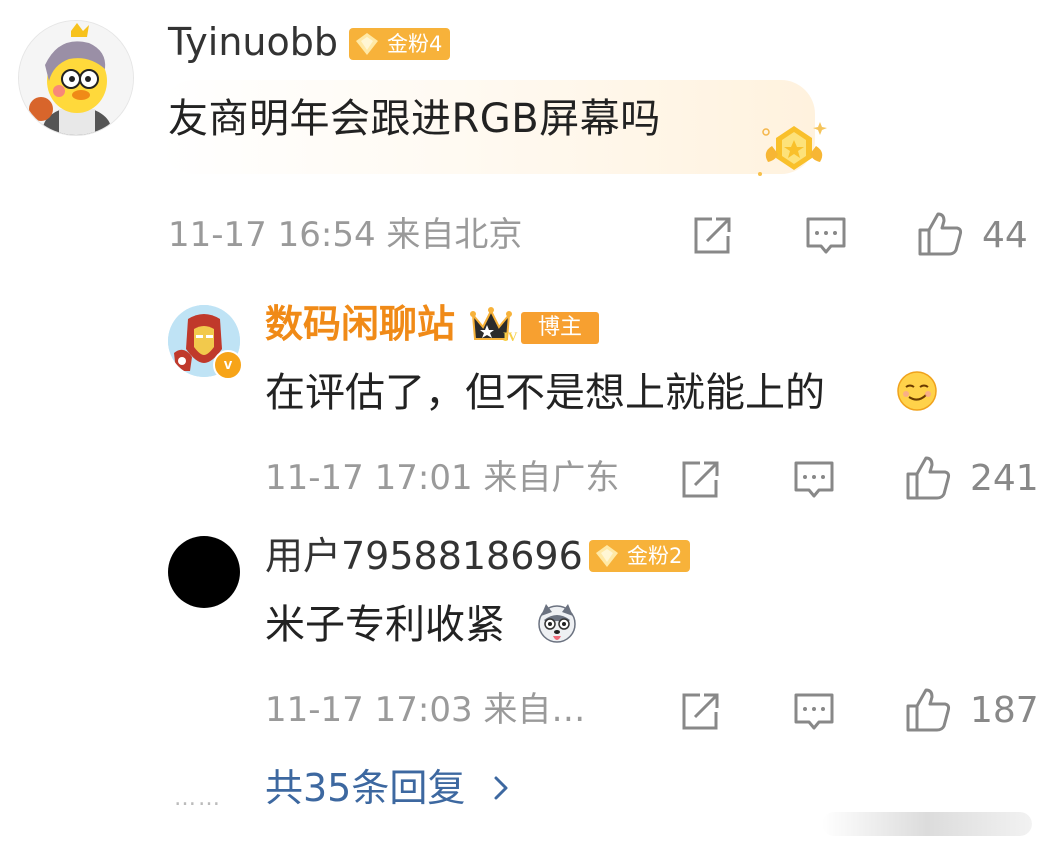 Image resolution: width=1053 pixels, height=848 pixels. What do you see at coordinates (385, 625) in the screenshot?
I see `reply-text: 米子专利收紧` at bounding box center [385, 625].